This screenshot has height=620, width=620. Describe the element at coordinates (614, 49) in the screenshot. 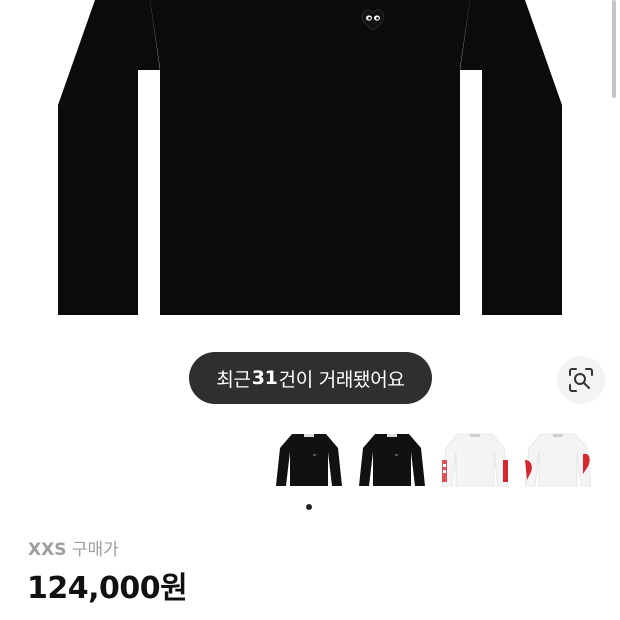

I see `scrollbar` at that location.